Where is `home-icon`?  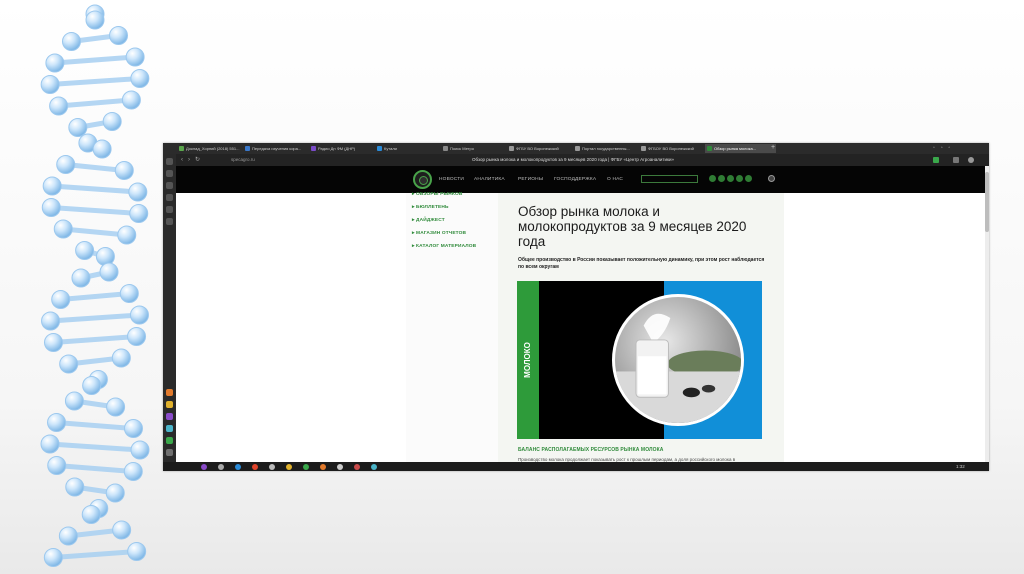
home-icon is located at coordinates (169, 161).